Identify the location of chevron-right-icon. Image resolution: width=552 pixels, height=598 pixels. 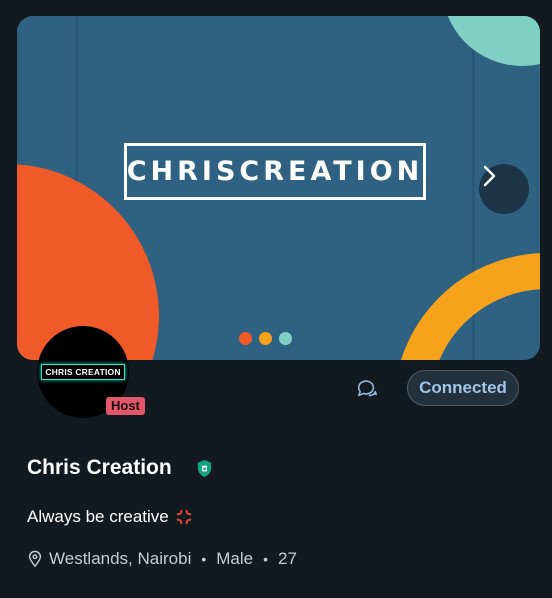
(489, 176).